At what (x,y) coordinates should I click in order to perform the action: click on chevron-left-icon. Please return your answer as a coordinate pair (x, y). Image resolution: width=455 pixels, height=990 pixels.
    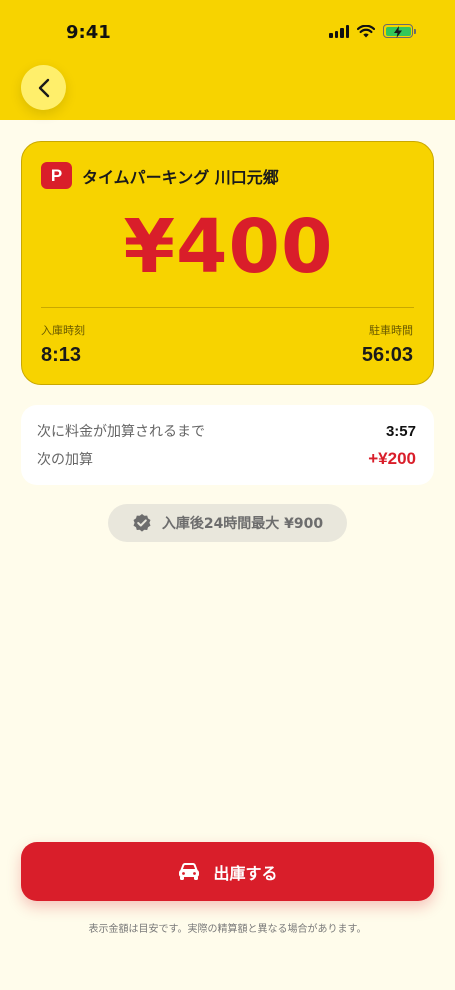
    Looking at the image, I should click on (43, 87).